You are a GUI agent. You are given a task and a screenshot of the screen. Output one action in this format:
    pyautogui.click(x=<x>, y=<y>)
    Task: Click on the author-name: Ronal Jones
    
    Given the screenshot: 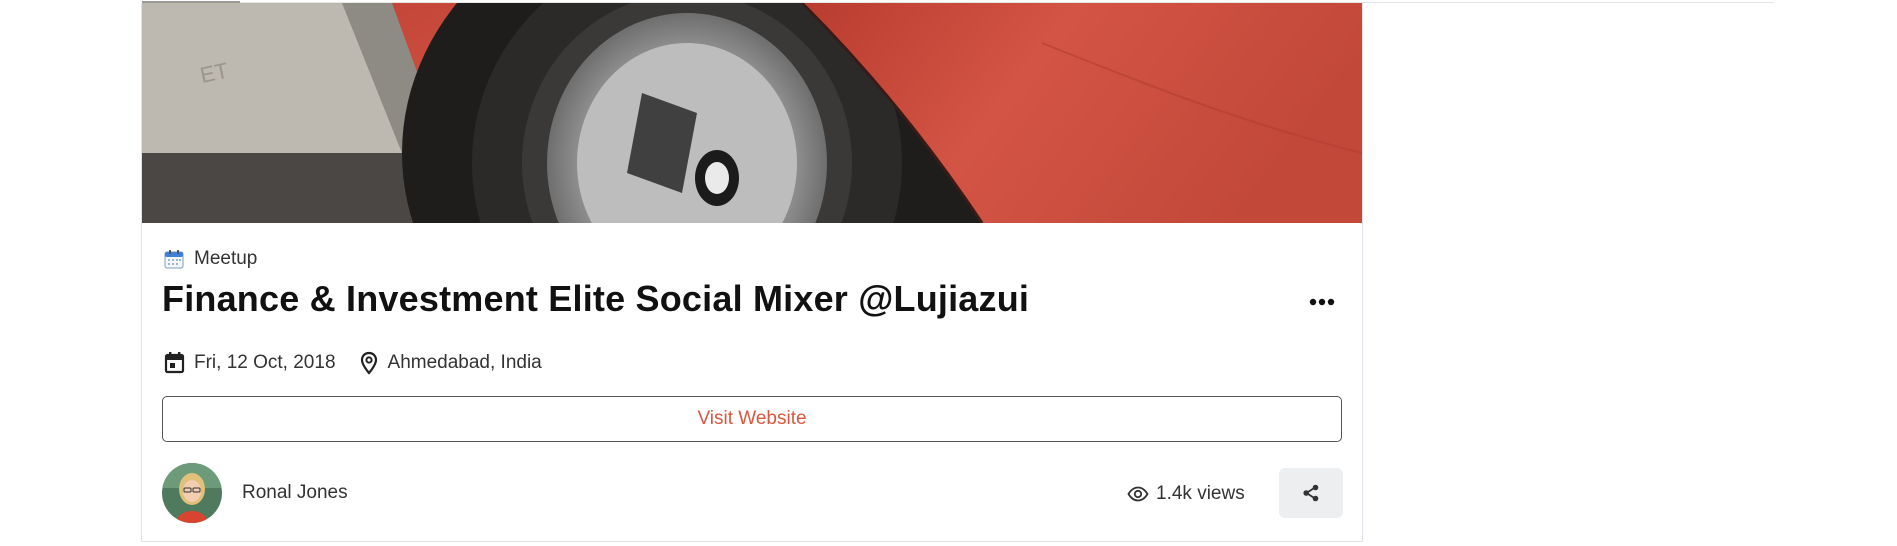 What is the action you would take?
    pyautogui.click(x=295, y=493)
    